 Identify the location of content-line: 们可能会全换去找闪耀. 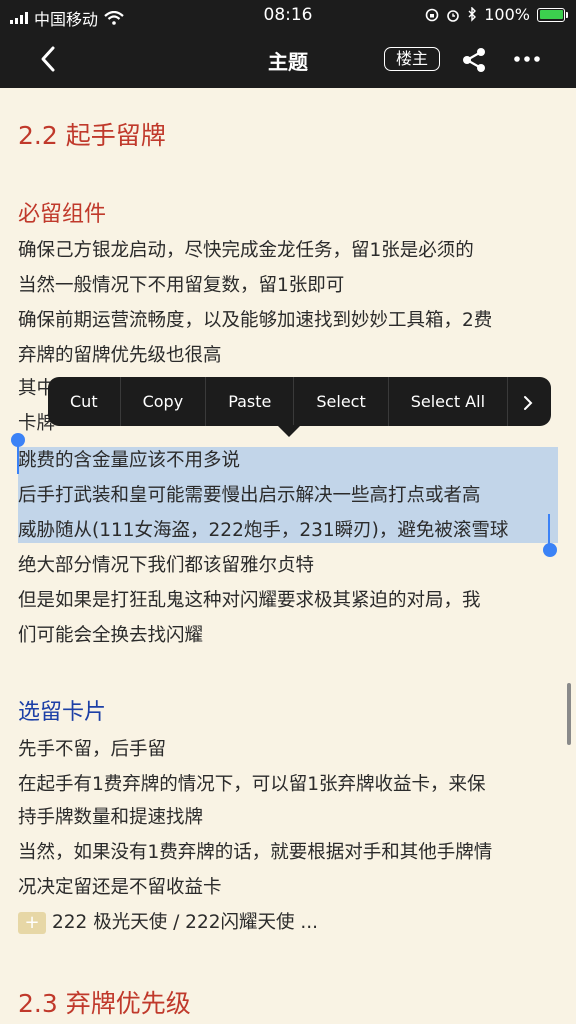
(111, 635).